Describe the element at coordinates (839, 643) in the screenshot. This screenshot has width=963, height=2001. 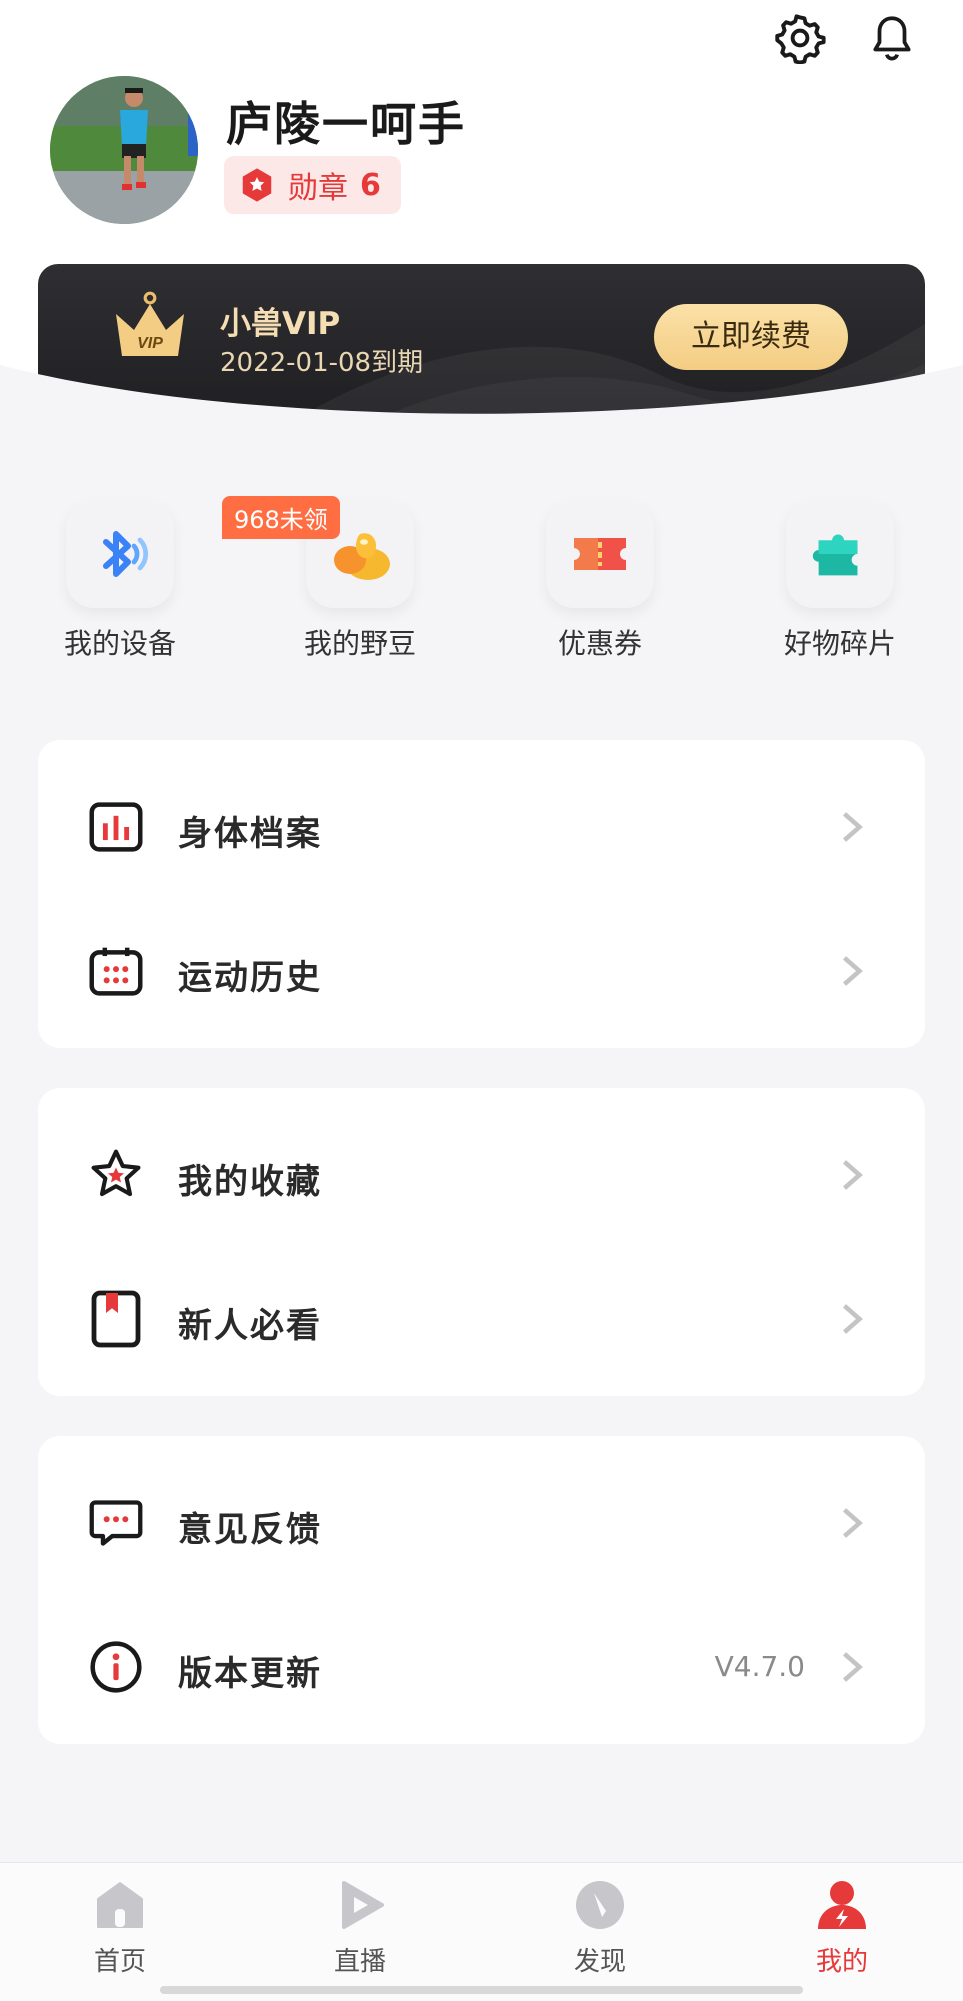
I see `quick-label: 好物碎片` at that location.